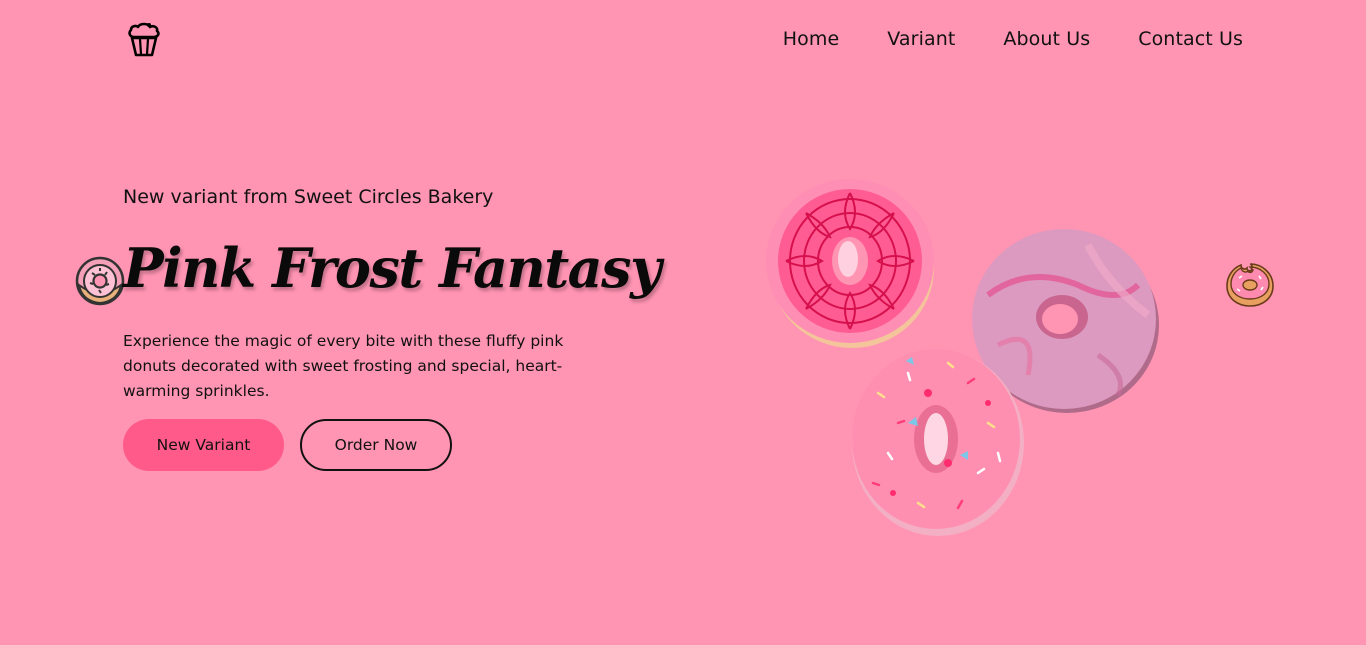 This screenshot has height=645, width=1366. What do you see at coordinates (144, 40) in the screenshot?
I see `cupcake-icon` at bounding box center [144, 40].